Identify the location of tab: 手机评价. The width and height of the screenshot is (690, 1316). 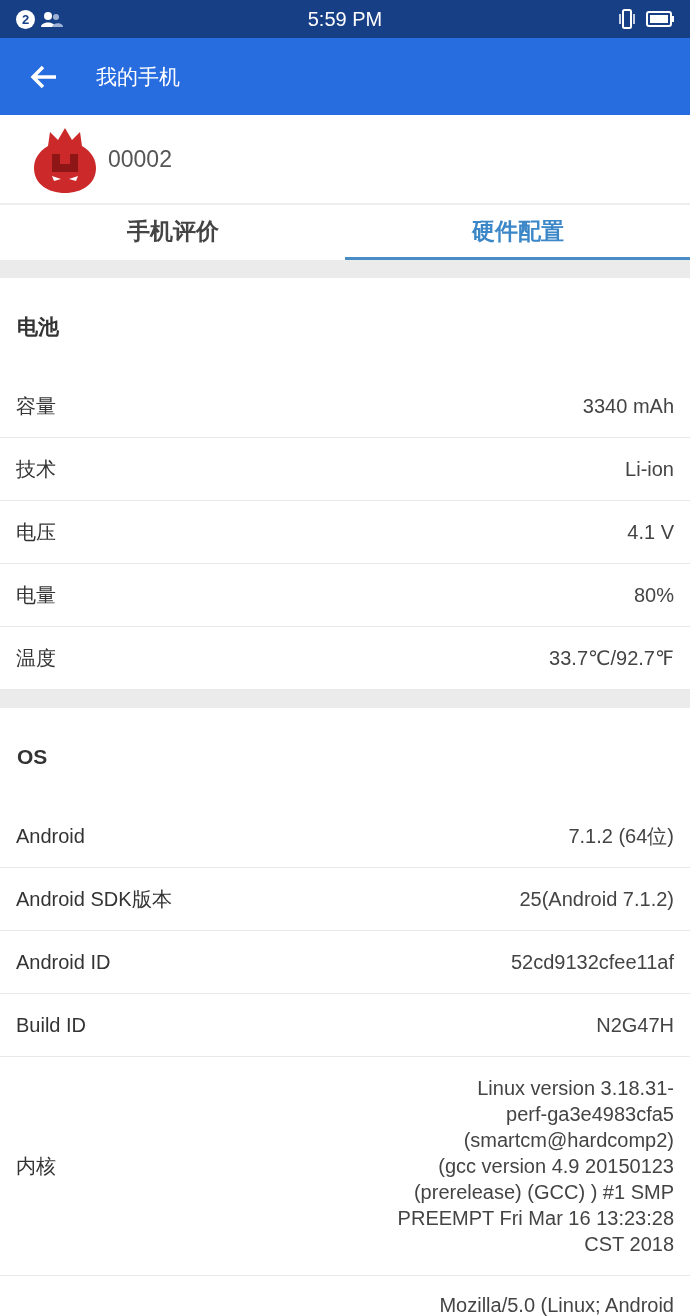
(172, 232).